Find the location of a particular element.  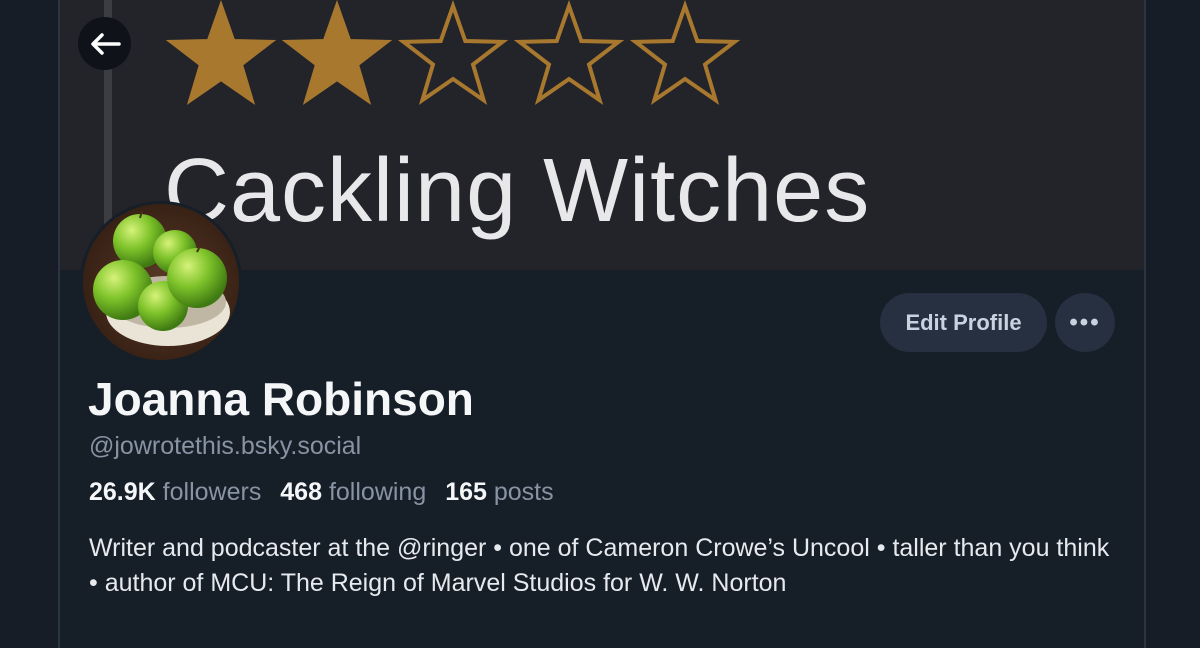

banner-text: Cackling Witches is located at coordinates (517, 191).